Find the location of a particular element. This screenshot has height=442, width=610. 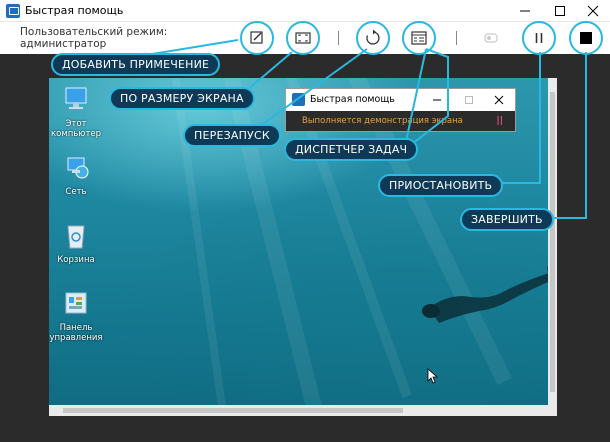

control-panel-icon is located at coordinates (76, 304).